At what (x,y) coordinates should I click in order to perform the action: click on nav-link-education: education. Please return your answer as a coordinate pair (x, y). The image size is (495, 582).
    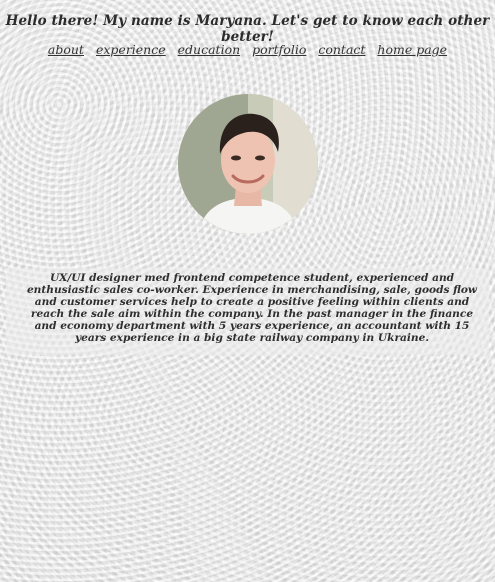
    Looking at the image, I should click on (209, 49).